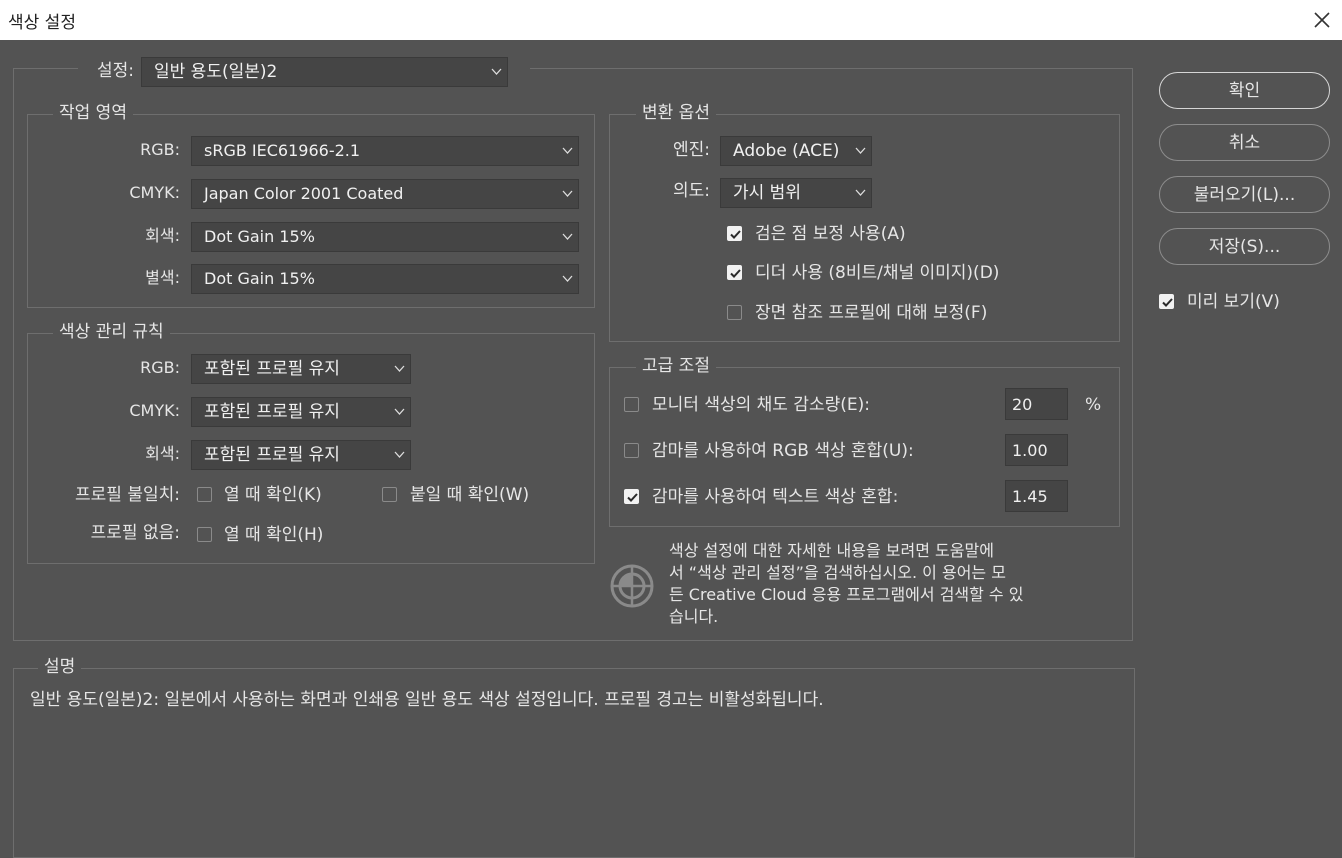  What do you see at coordinates (734, 312) in the screenshot?
I see `scene-referred-checkbox` at bounding box center [734, 312].